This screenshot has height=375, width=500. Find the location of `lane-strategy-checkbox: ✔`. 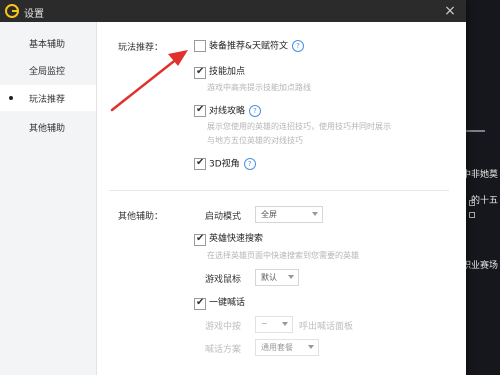

lane-strategy-checkbox: ✔ is located at coordinates (200, 110).